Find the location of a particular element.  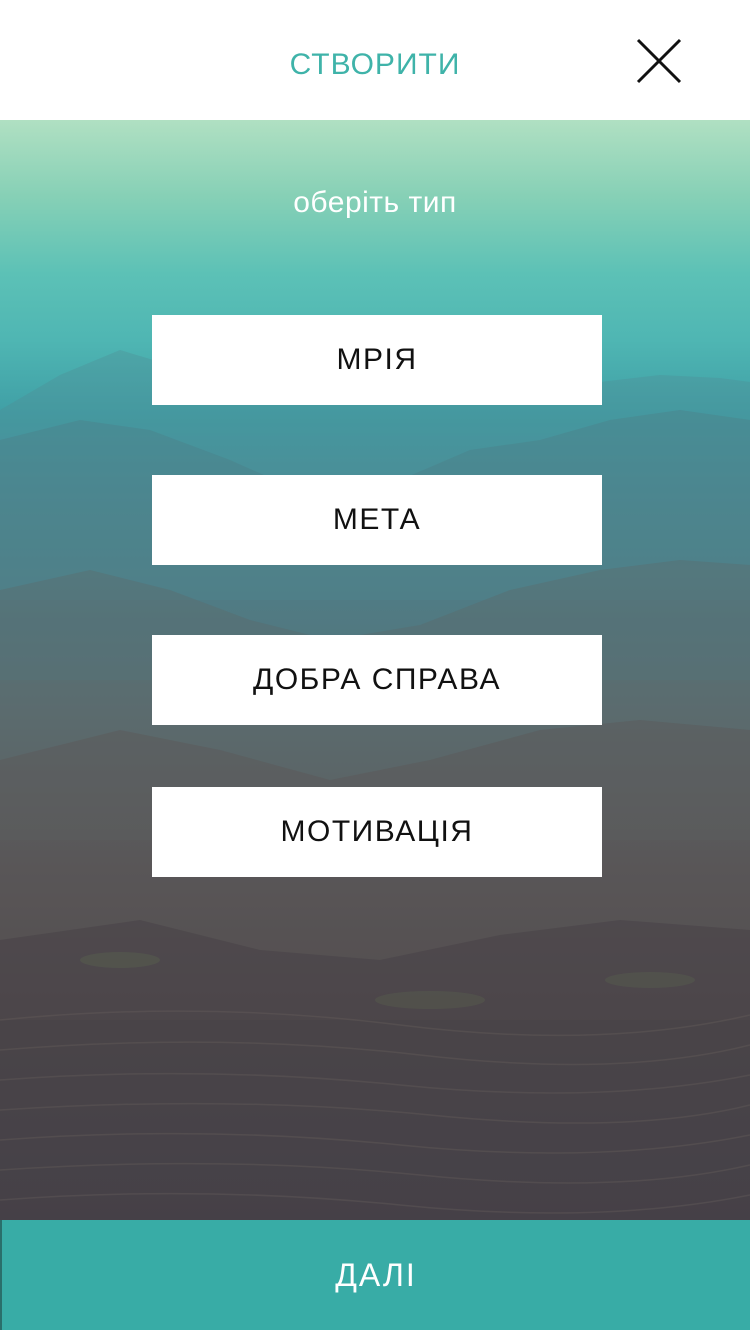

type-button-dream: МРІЯ is located at coordinates (377, 360).